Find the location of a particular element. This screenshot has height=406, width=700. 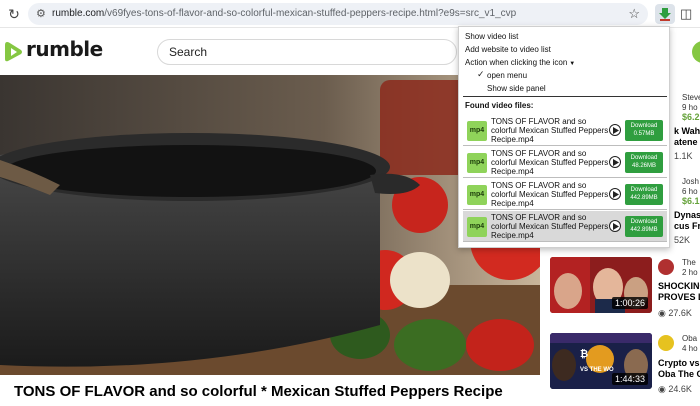

option-side-panel: Show side panel is located at coordinates (516, 88).